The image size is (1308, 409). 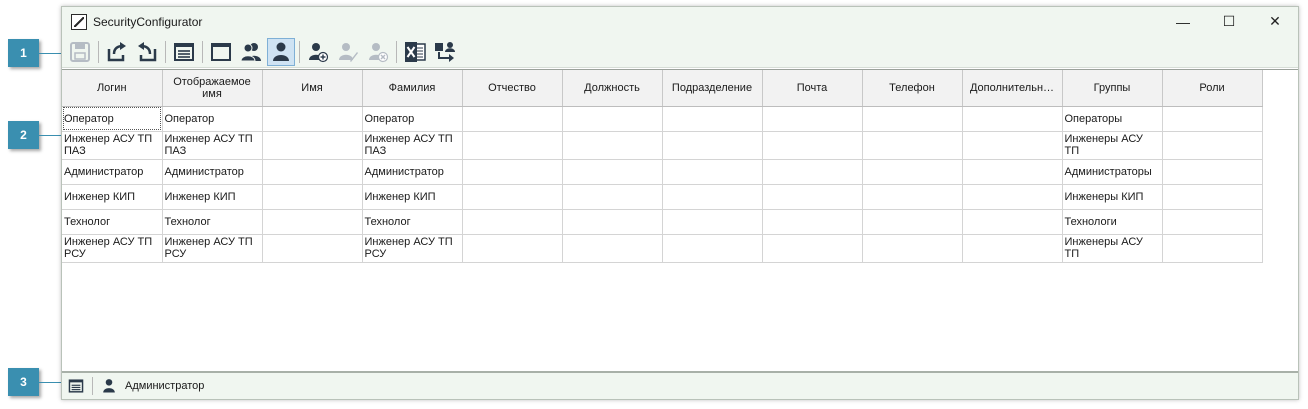 What do you see at coordinates (348, 52) in the screenshot?
I see `edit-user-button` at bounding box center [348, 52].